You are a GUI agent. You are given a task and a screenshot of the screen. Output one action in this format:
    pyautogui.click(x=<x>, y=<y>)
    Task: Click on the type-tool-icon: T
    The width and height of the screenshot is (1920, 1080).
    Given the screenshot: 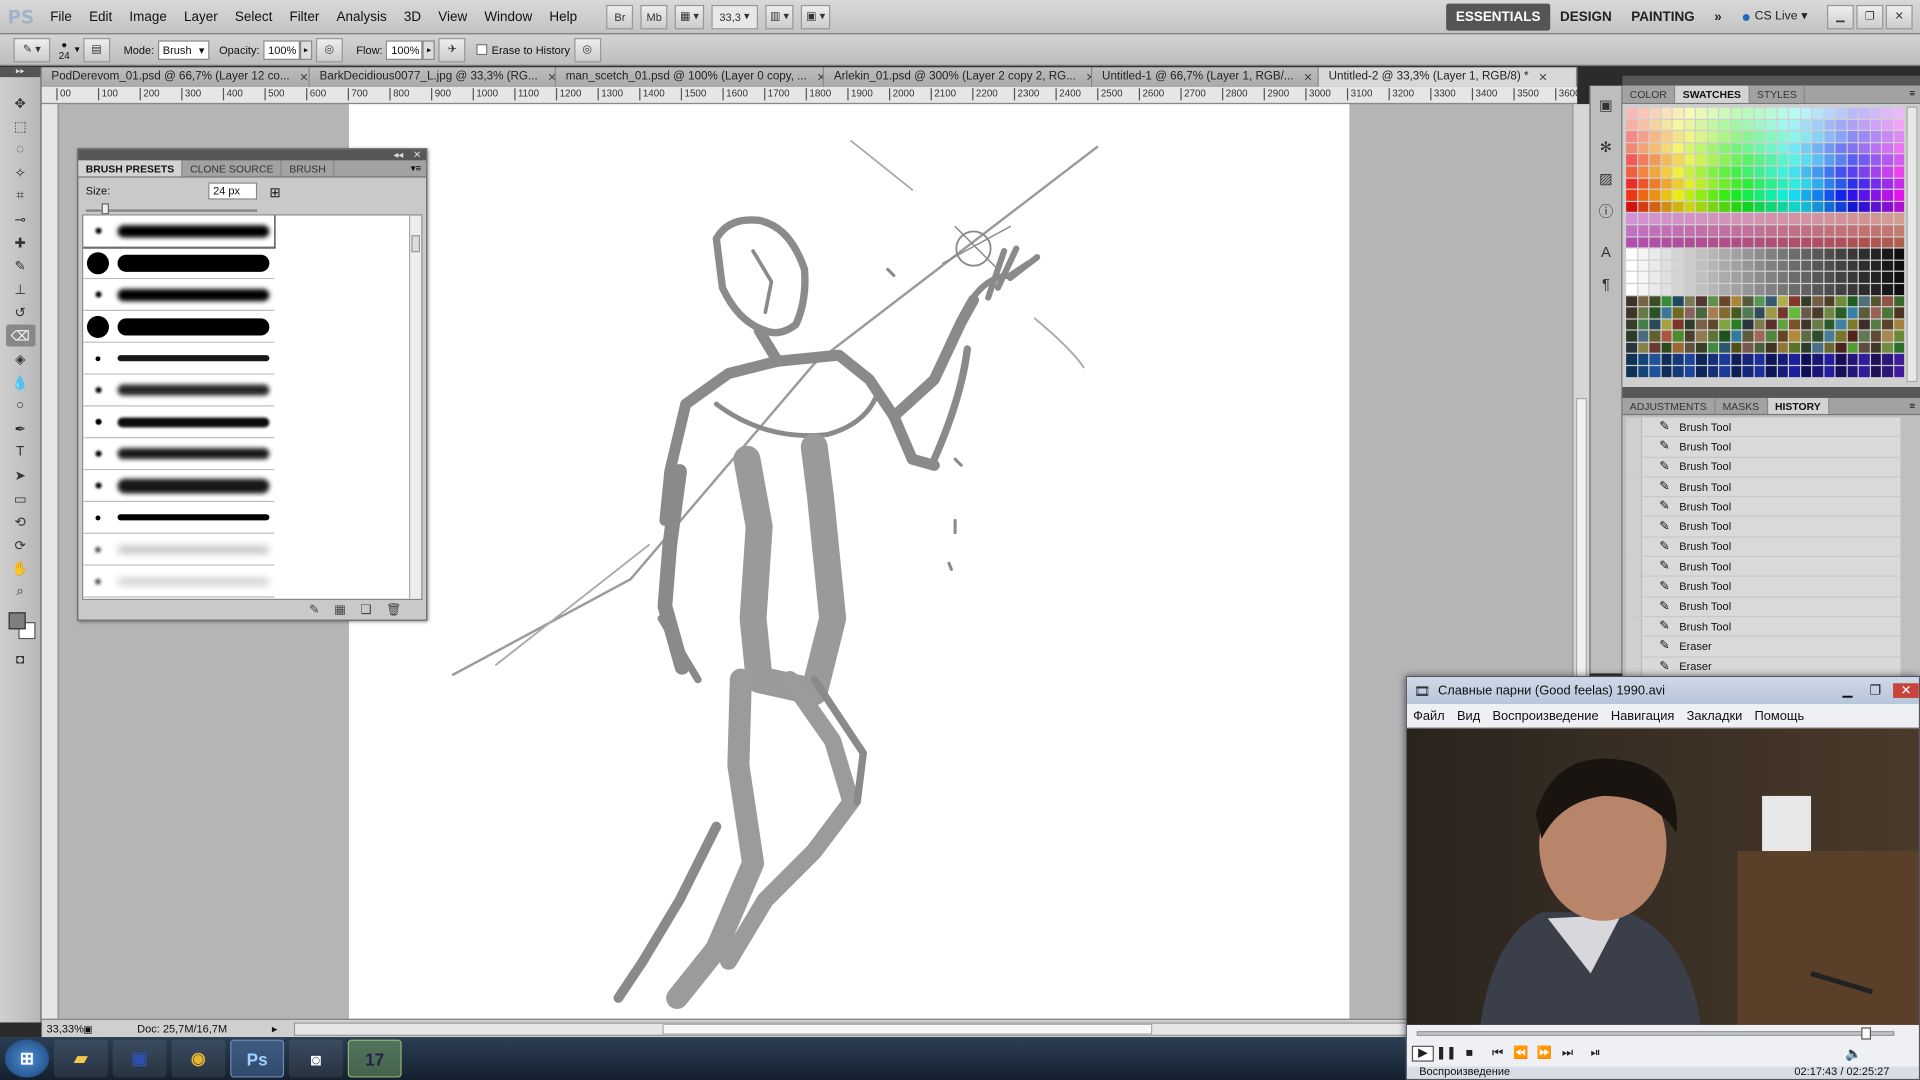 What is the action you would take?
    pyautogui.click(x=20, y=452)
    